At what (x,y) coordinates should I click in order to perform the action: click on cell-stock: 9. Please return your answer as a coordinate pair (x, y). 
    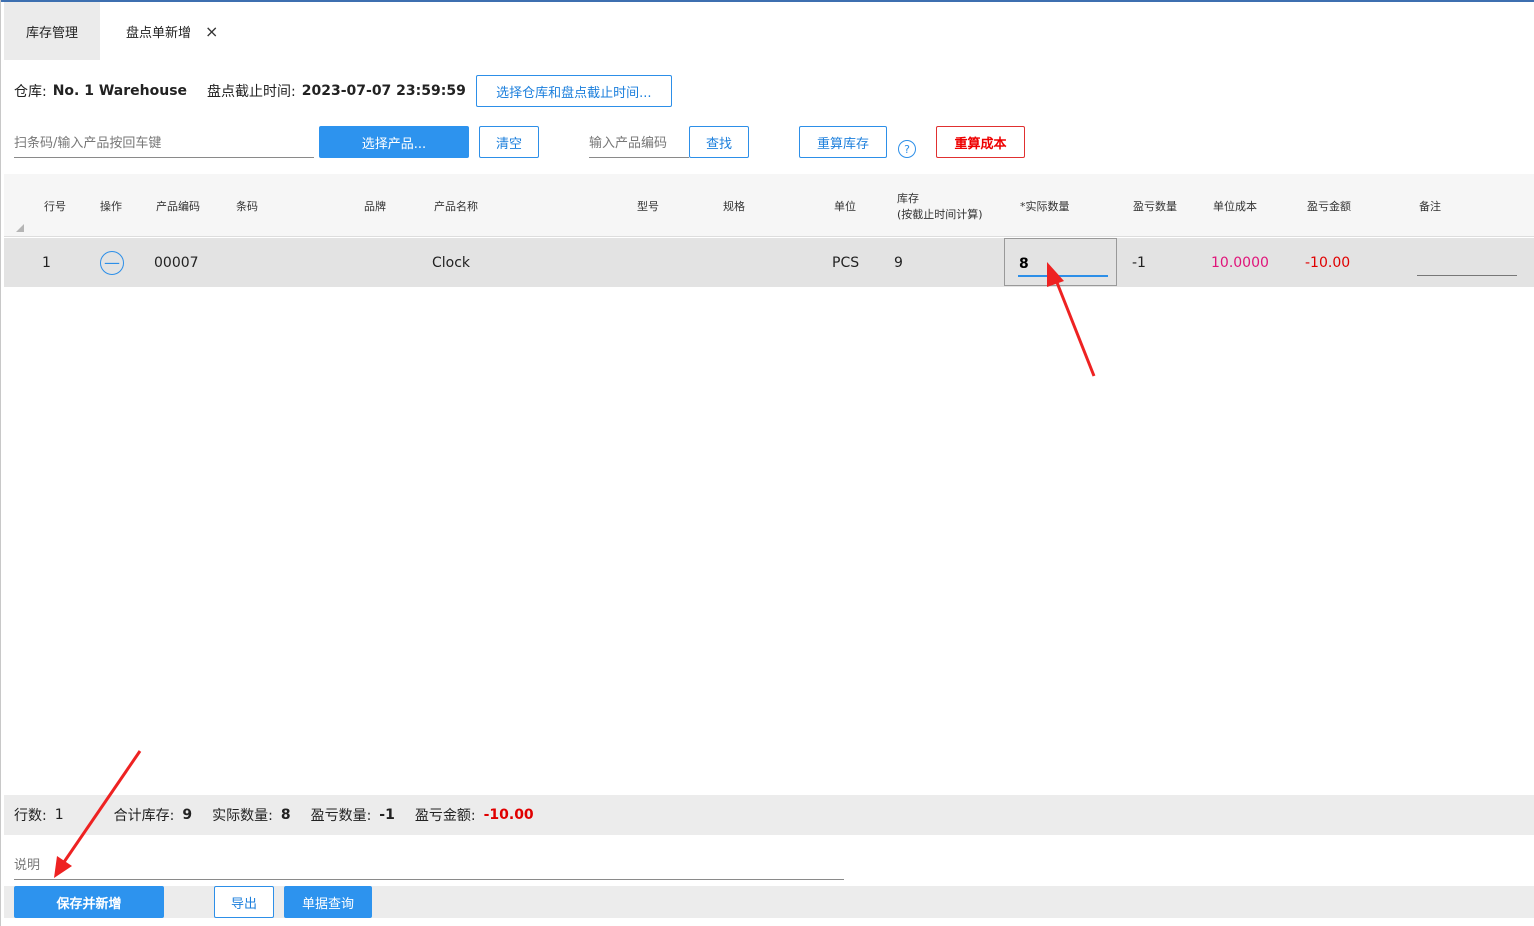
    Looking at the image, I should click on (898, 262).